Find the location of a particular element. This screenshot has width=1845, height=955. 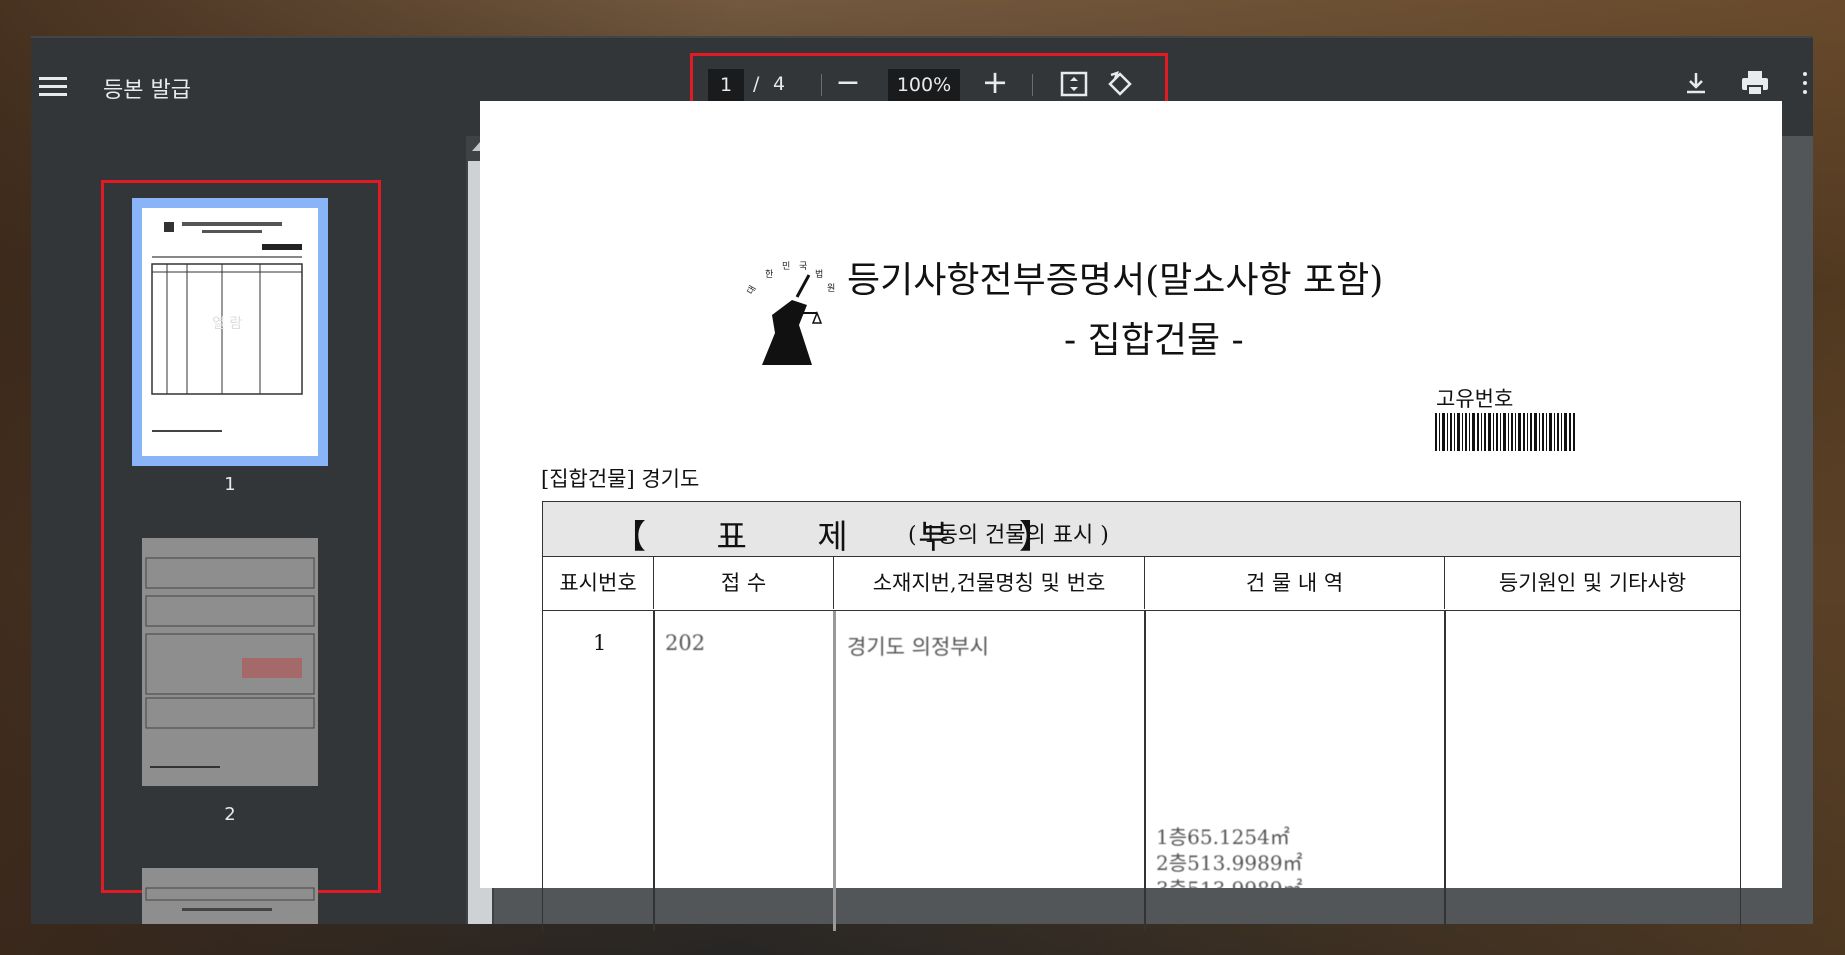

court-emblem-icon: 대 한 민 국 법 원 is located at coordinates (790, 313).